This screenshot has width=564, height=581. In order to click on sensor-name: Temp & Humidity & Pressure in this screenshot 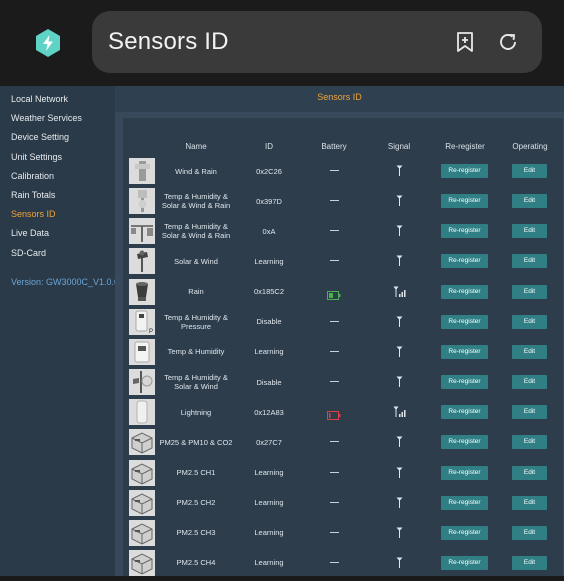, I will do `click(196, 321)`.